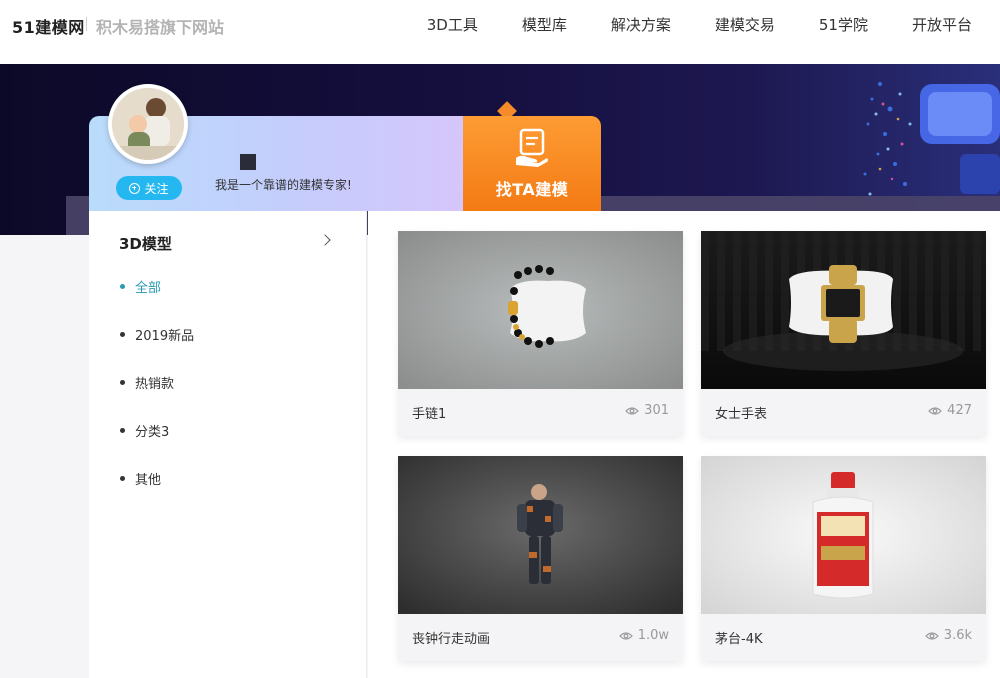 This screenshot has width=1000, height=678. Describe the element at coordinates (451, 639) in the screenshot. I see `model-name: 丧钟行走动画` at that location.